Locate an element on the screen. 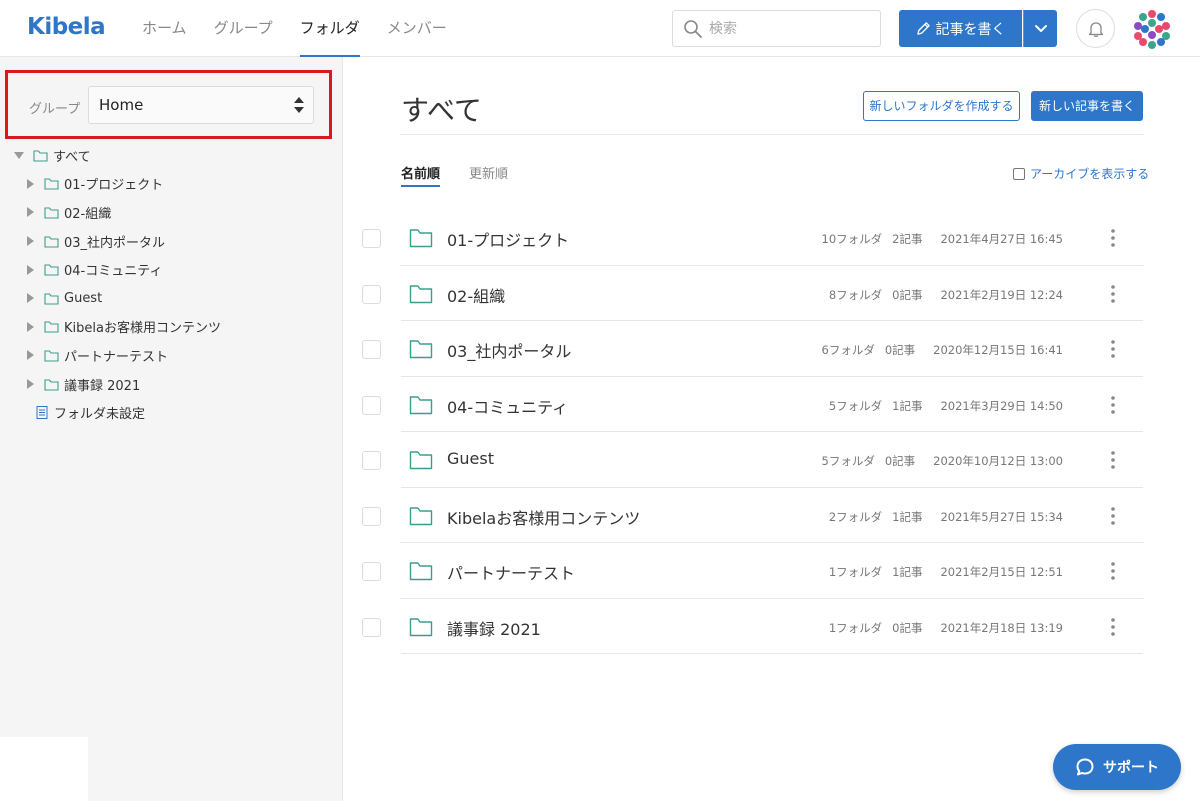 The height and width of the screenshot is (801, 1200). tree-item-folder: 02-組織 is located at coordinates (171, 212).